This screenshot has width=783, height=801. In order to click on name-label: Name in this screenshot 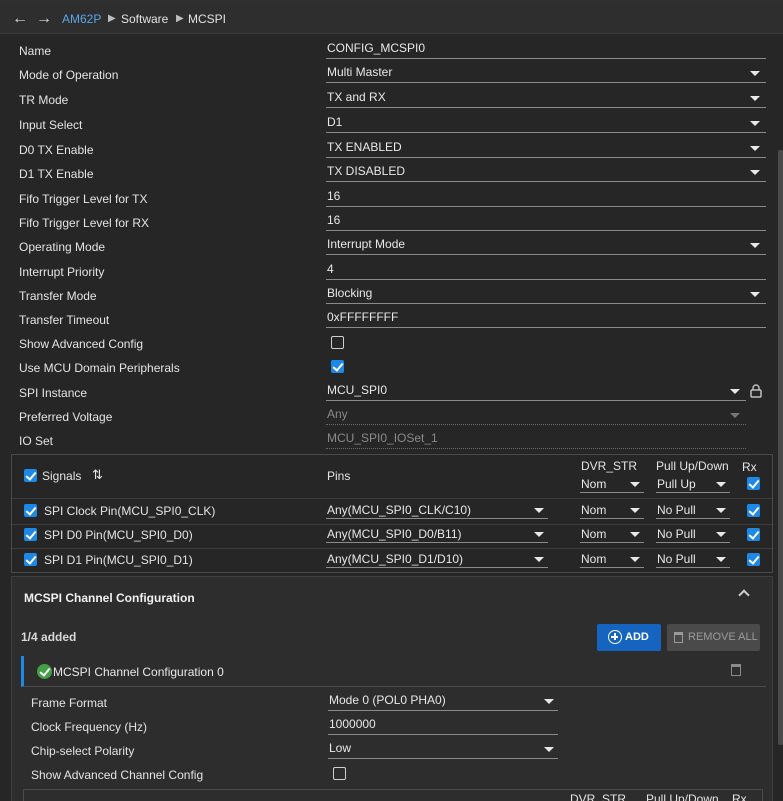, I will do `click(35, 51)`.